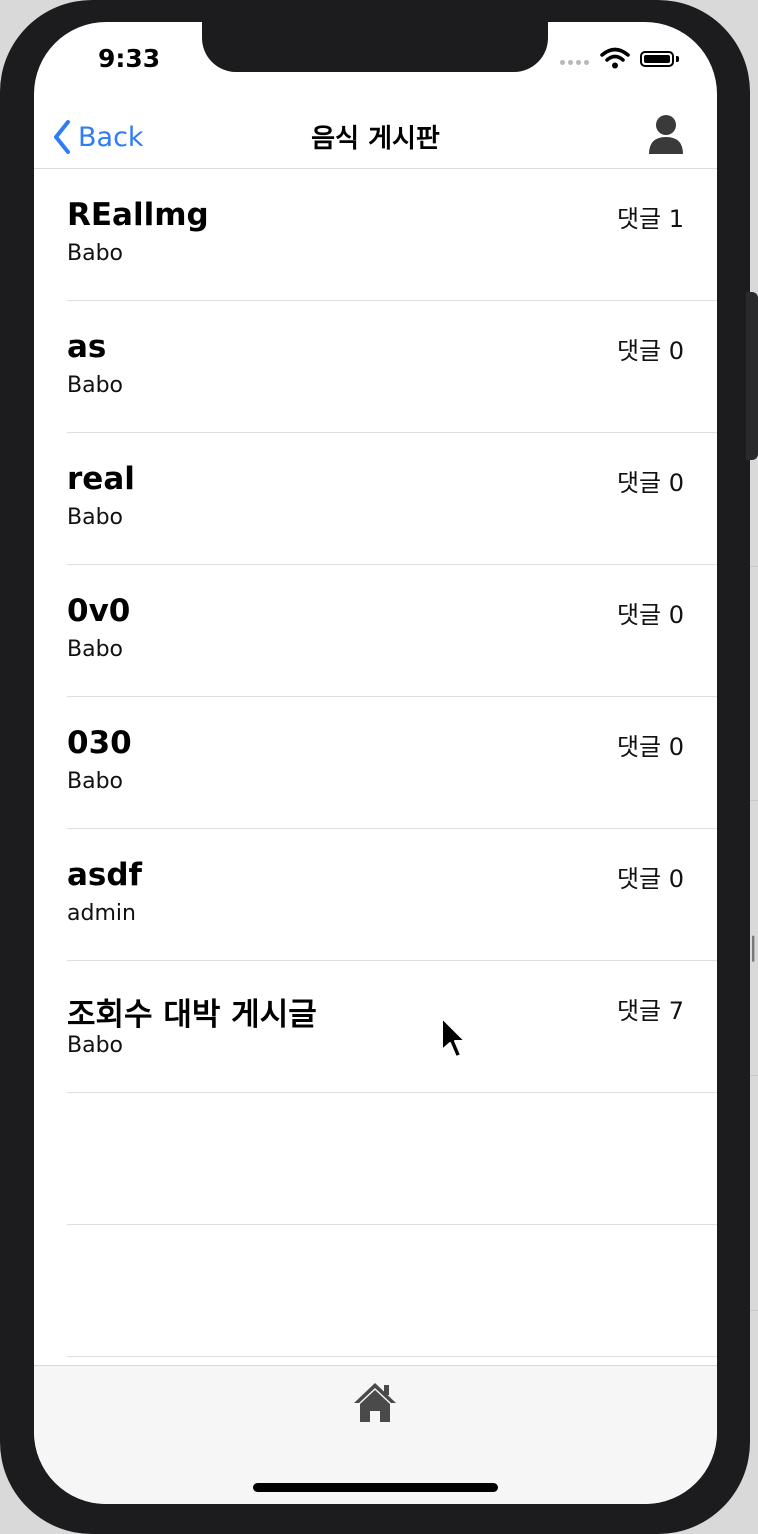 The height and width of the screenshot is (1534, 758). What do you see at coordinates (650, 1011) in the screenshot?
I see `post-comment-count: 댓글 7` at bounding box center [650, 1011].